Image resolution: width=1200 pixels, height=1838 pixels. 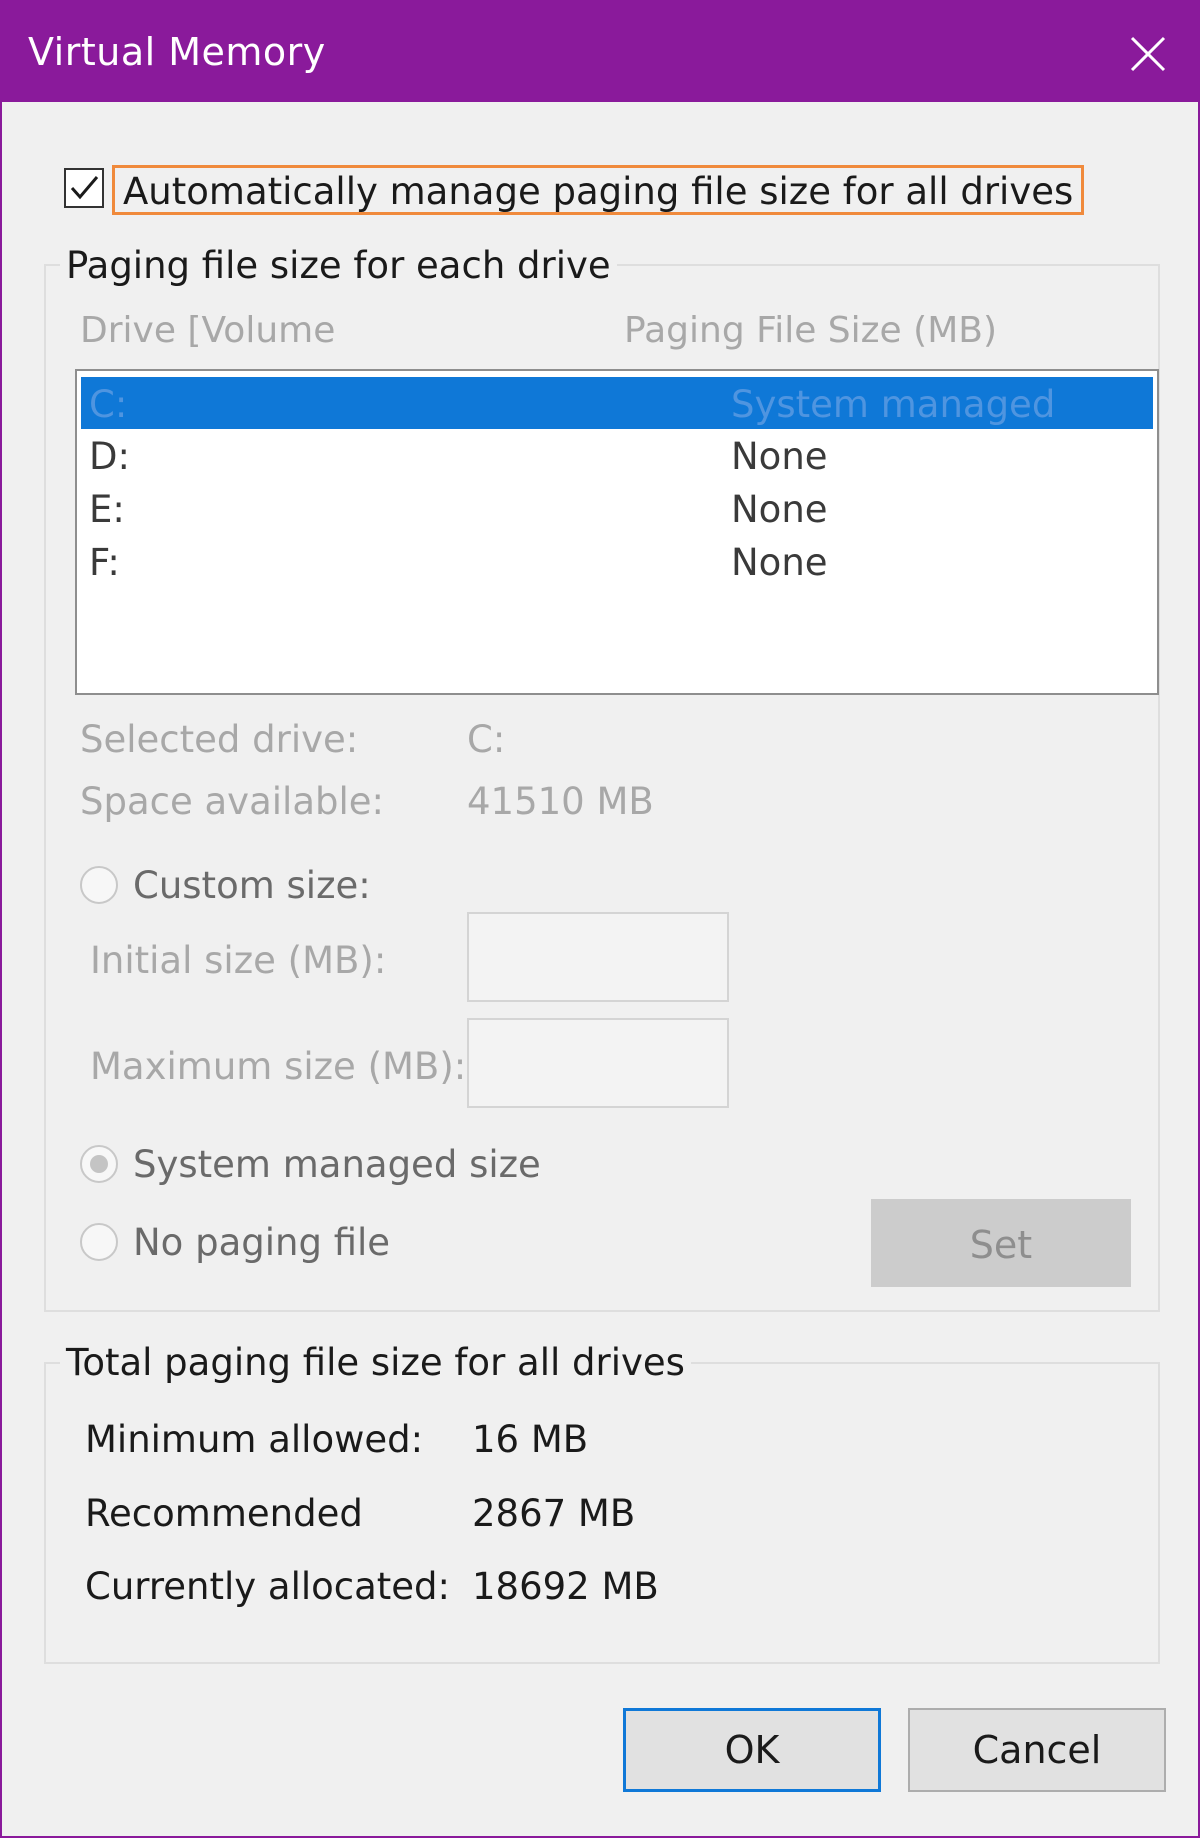 I want to click on drive-letter: D:, so click(x=109, y=456).